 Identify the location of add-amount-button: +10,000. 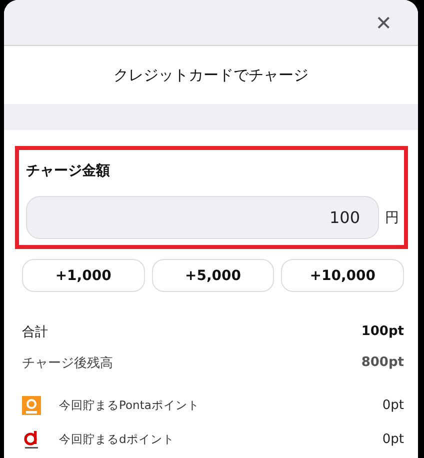
(342, 275).